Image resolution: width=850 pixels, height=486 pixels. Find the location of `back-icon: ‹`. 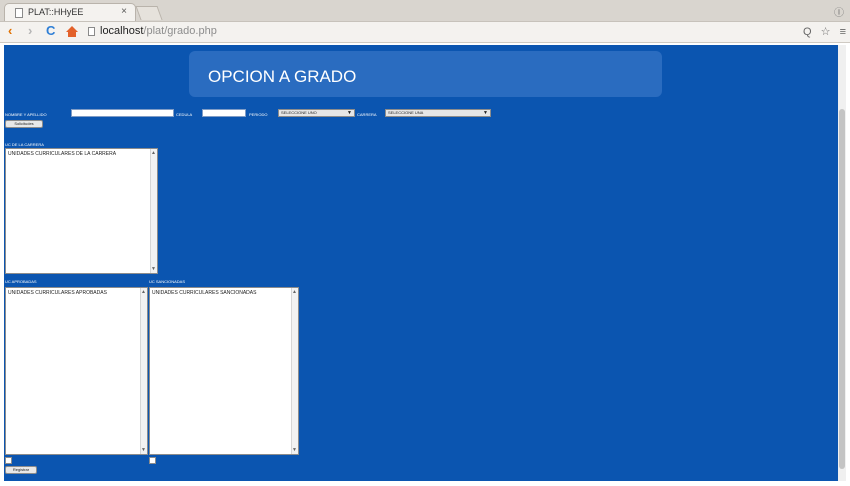

back-icon: ‹ is located at coordinates (10, 31).